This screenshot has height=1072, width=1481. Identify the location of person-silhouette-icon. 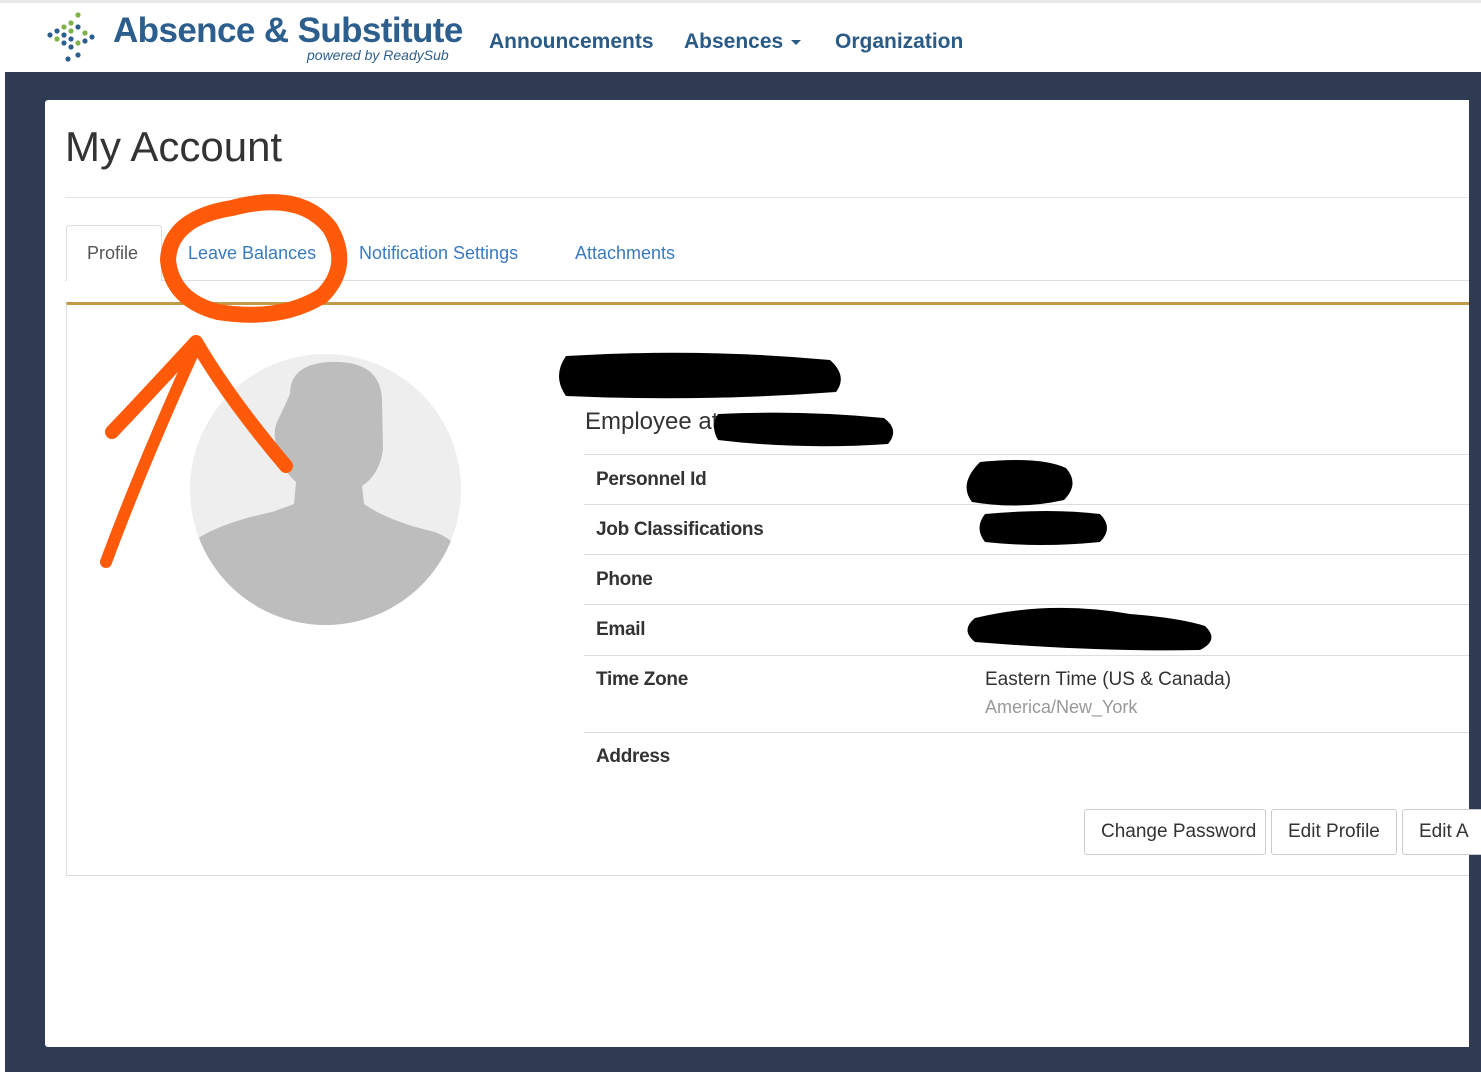
(325, 493).